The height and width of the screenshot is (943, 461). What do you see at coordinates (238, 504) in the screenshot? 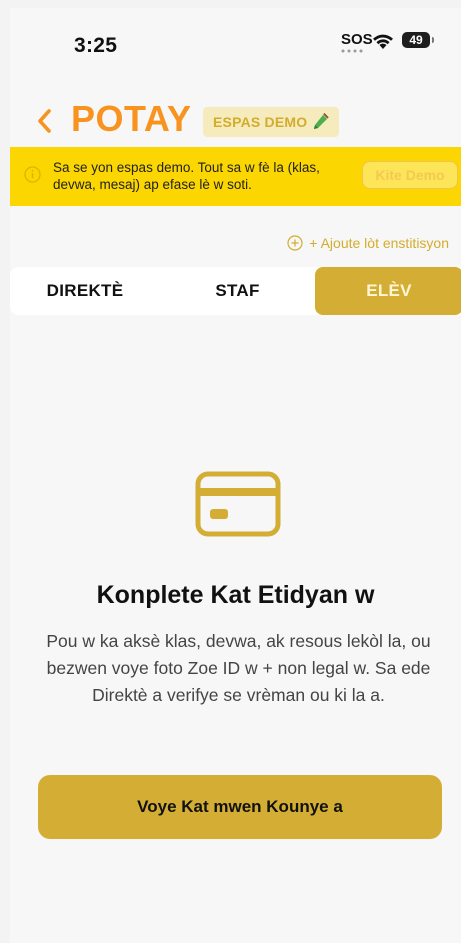
I see `id-card-icon` at bounding box center [238, 504].